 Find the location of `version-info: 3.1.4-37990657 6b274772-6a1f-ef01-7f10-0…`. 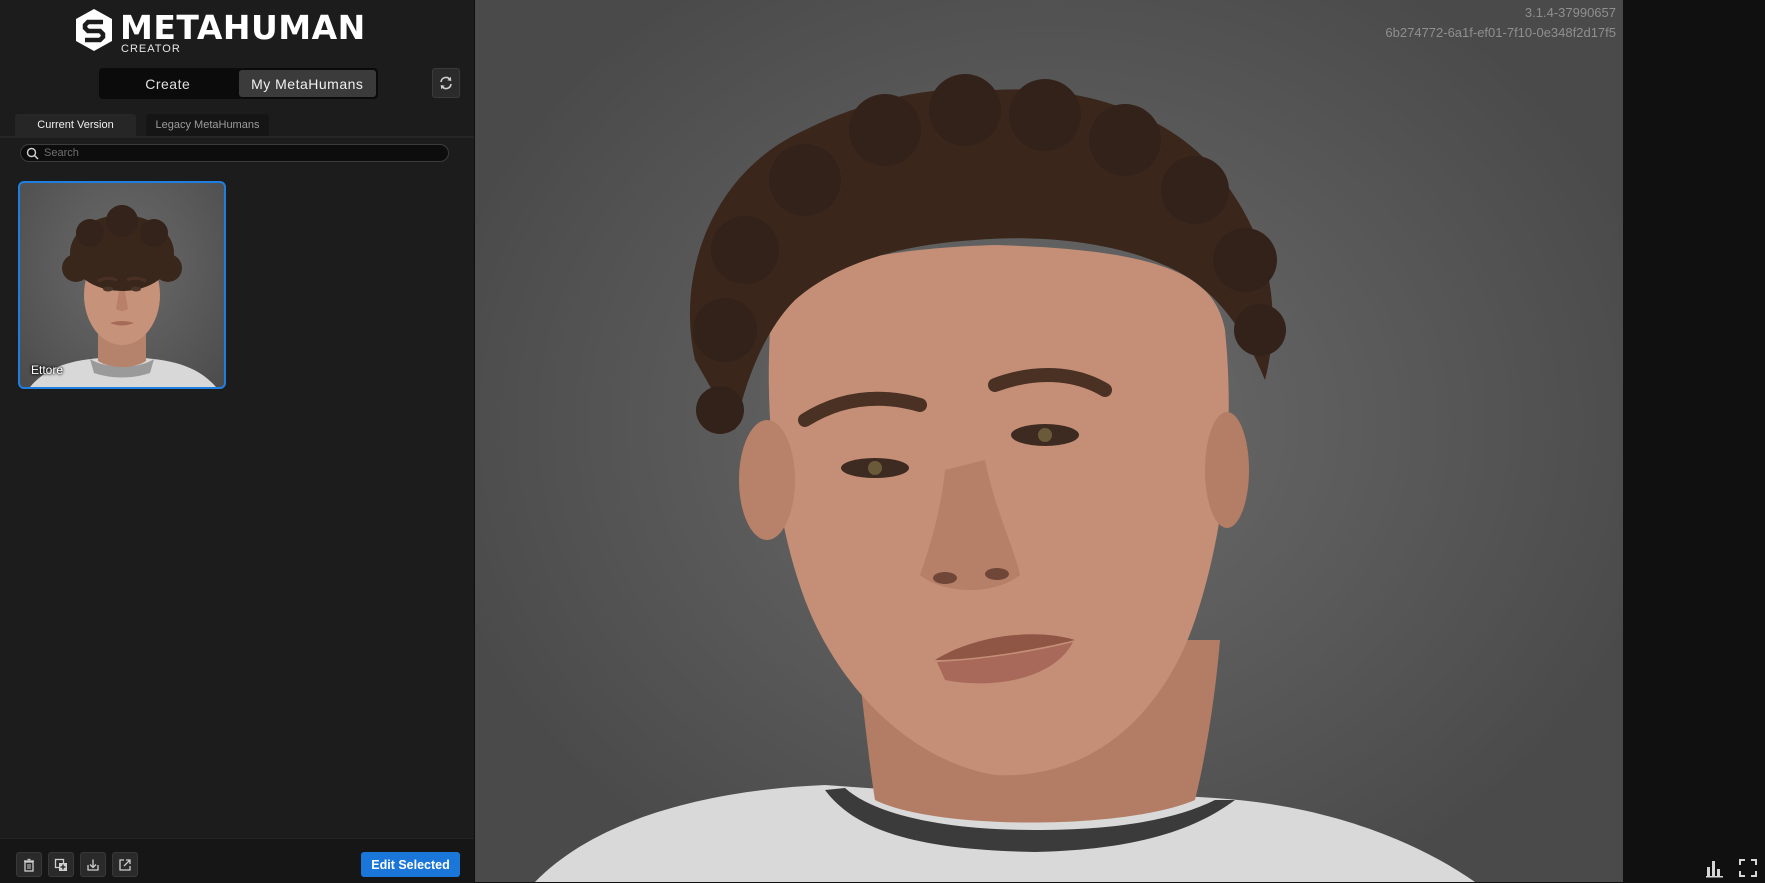

version-info: 3.1.4-37990657 6b274772-6a1f-ef01-7f10-0… is located at coordinates (1500, 23).